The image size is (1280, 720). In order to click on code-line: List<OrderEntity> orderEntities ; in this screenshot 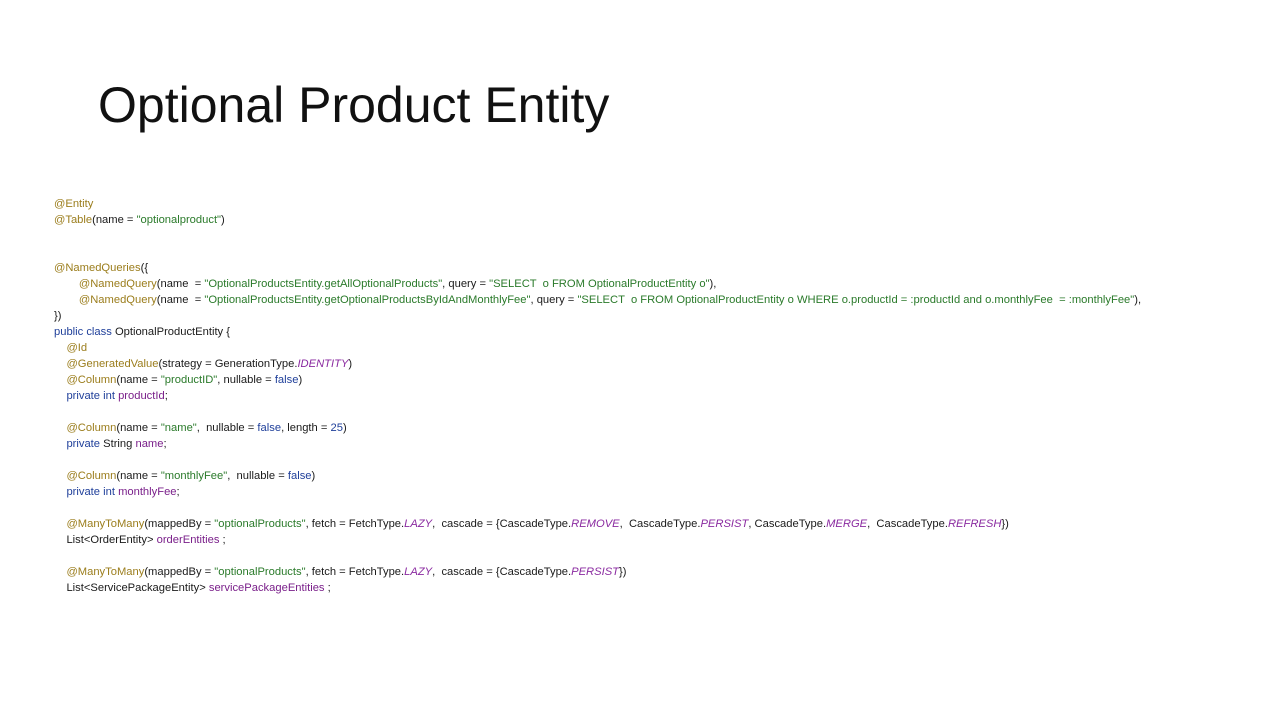, I will do `click(654, 540)`.